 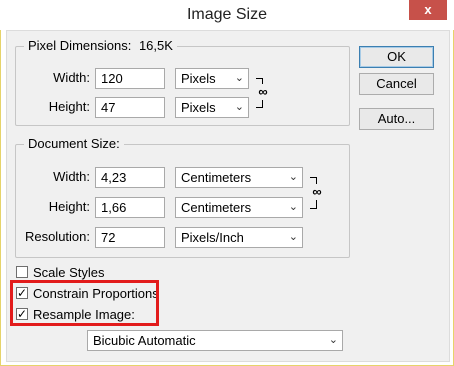 What do you see at coordinates (130, 177) in the screenshot?
I see `doc-width-input` at bounding box center [130, 177].